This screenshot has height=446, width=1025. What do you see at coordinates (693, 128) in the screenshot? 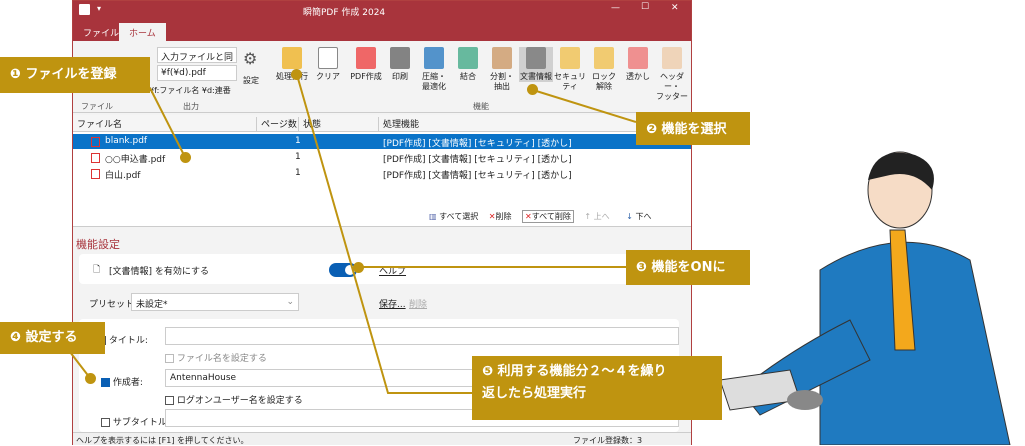
I see `callout-select-function: ❷ 機能を選択` at bounding box center [693, 128].